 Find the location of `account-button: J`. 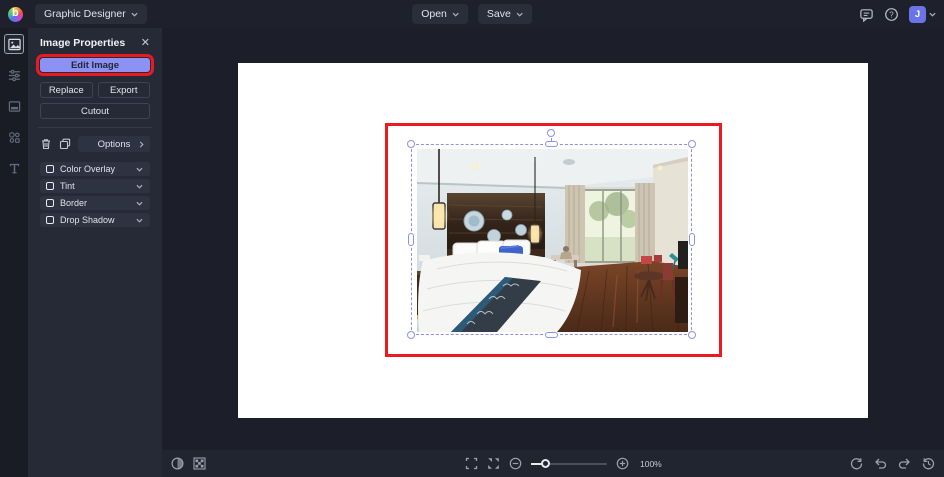

account-button: J is located at coordinates (922, 14).